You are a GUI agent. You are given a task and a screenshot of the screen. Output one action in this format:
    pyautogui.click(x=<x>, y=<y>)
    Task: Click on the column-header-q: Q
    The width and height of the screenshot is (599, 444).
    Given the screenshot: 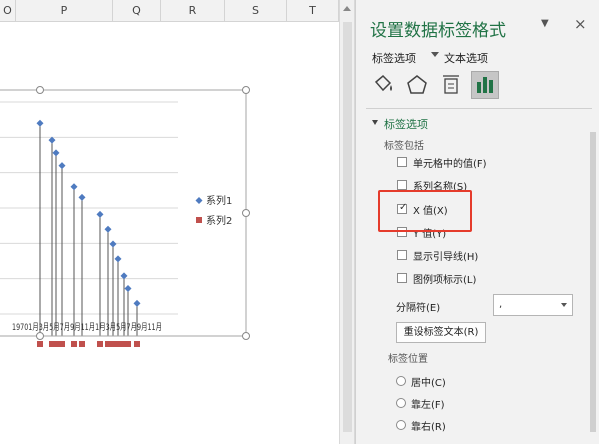 What is the action you would take?
    pyautogui.click(x=137, y=11)
    